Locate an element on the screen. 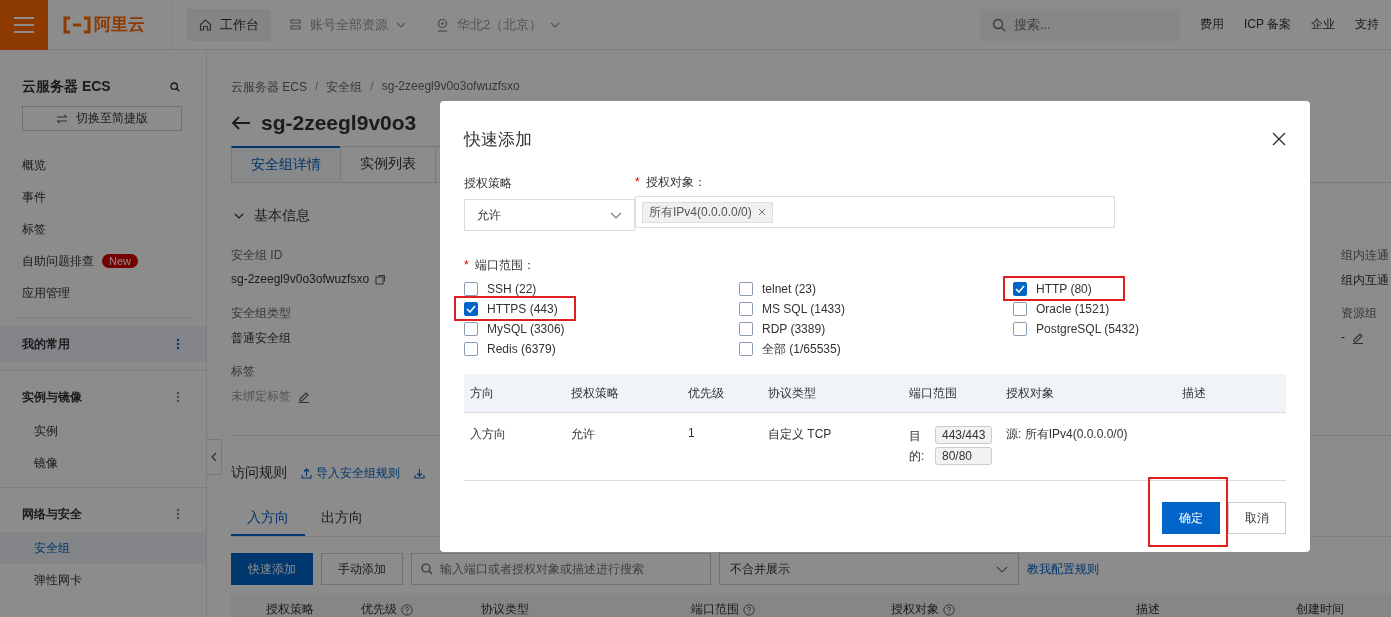  sidebar-item: 自助问题排查 is located at coordinates (58, 261).